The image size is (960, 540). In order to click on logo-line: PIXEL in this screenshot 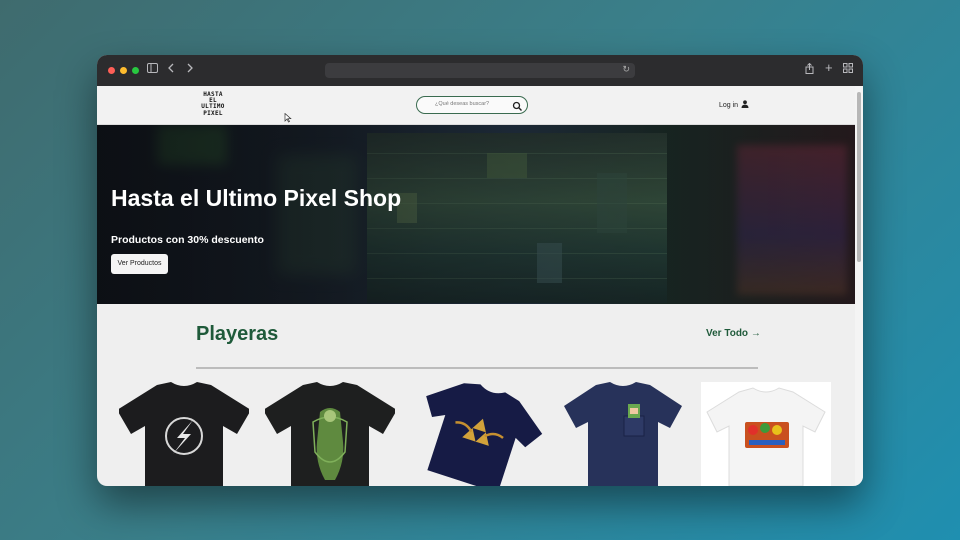, I will do `click(213, 113)`.